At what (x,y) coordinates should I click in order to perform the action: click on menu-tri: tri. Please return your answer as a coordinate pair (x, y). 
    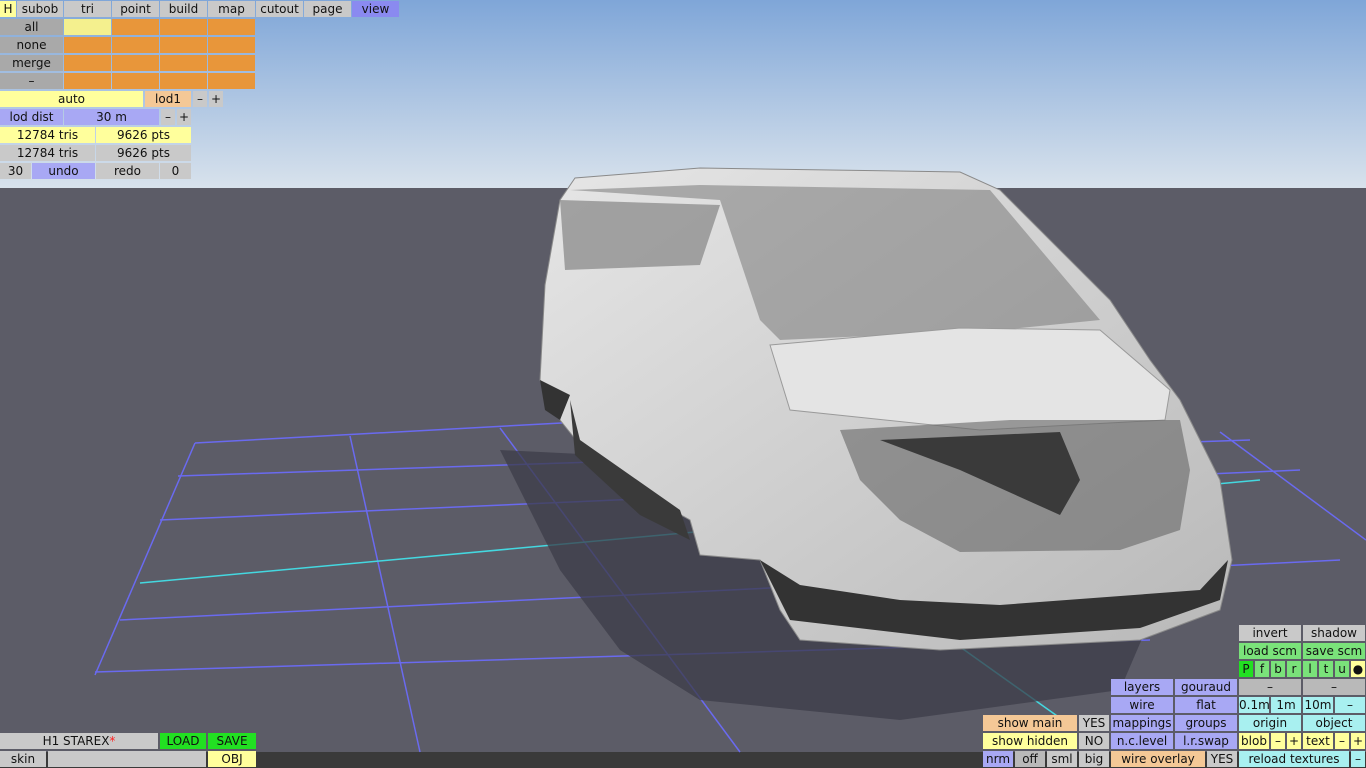
    Looking at the image, I should click on (87, 9).